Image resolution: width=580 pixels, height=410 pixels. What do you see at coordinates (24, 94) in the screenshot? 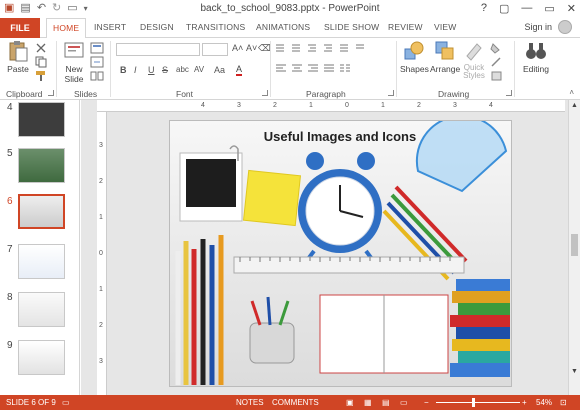
I see `group-label-clipboard: Clipboard` at bounding box center [24, 94].